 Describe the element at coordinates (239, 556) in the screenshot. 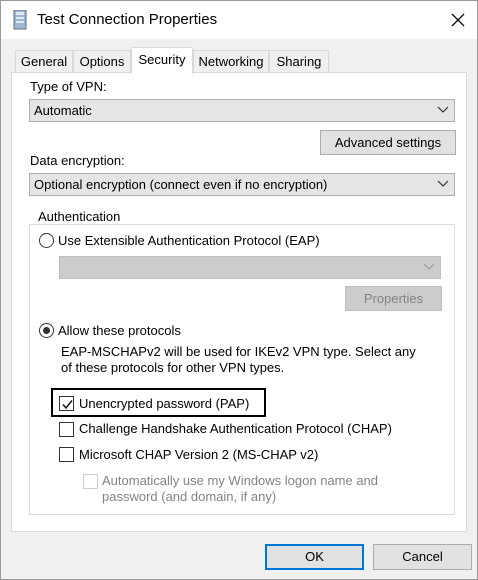

I see `dialog-footer: OK Cancel` at that location.